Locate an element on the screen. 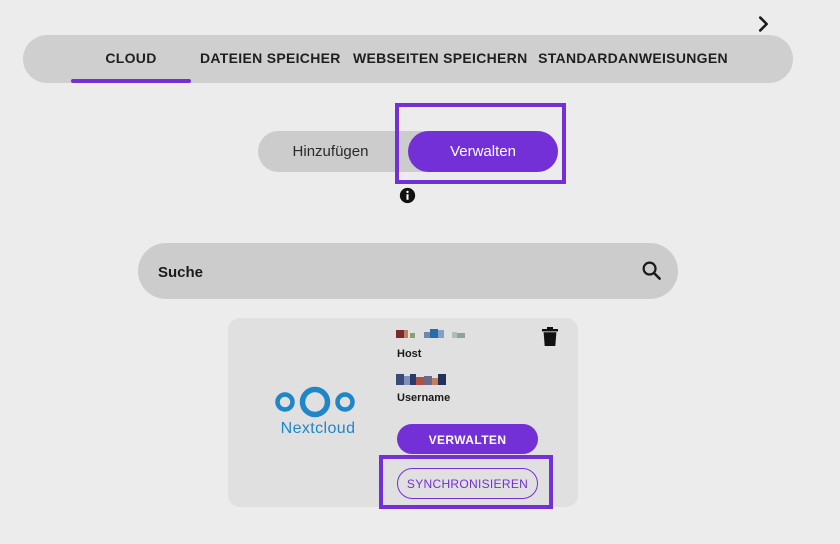 The image size is (840, 544). tab-cloud: CLOUD is located at coordinates (131, 59).